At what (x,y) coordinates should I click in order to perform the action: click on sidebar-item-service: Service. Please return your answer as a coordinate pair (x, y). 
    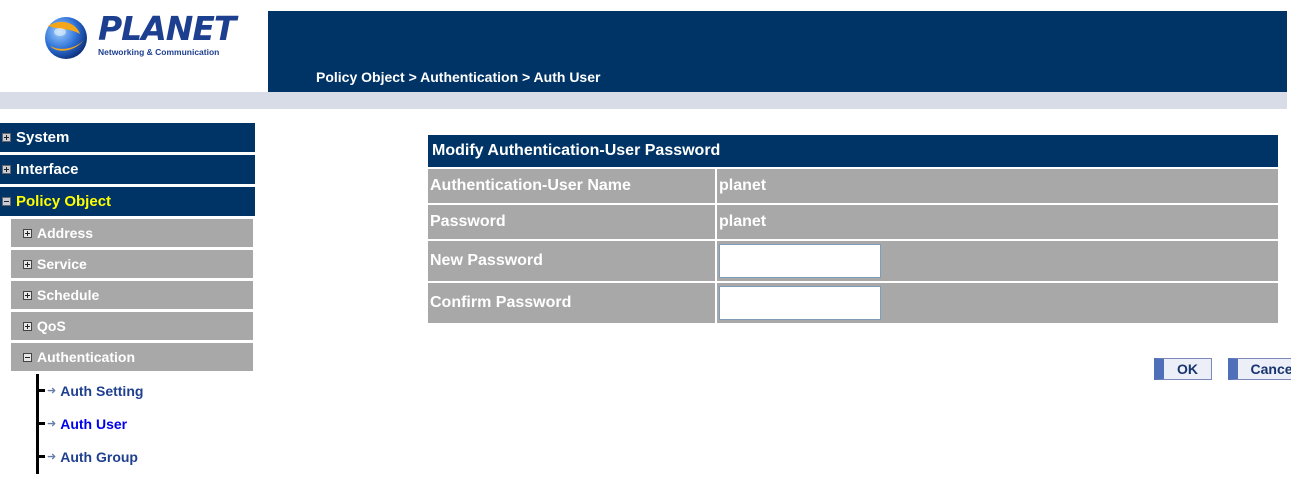
    Looking at the image, I should click on (132, 265).